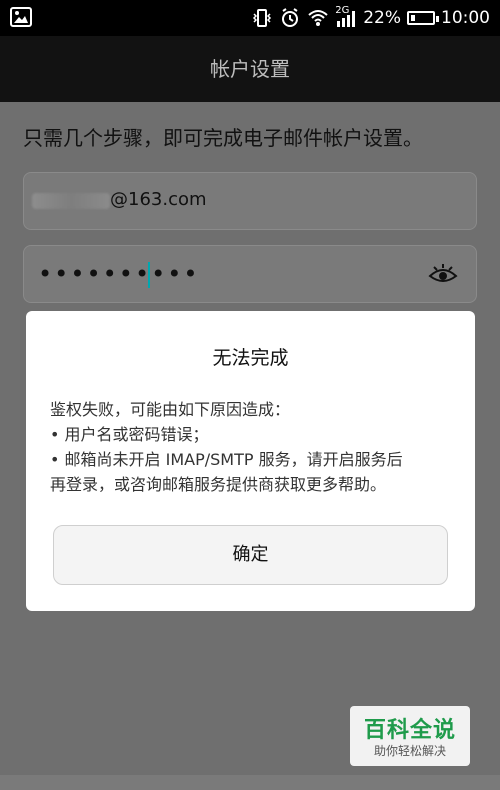  What do you see at coordinates (158, 199) in the screenshot?
I see `email-domain-text: @163.com` at bounding box center [158, 199].